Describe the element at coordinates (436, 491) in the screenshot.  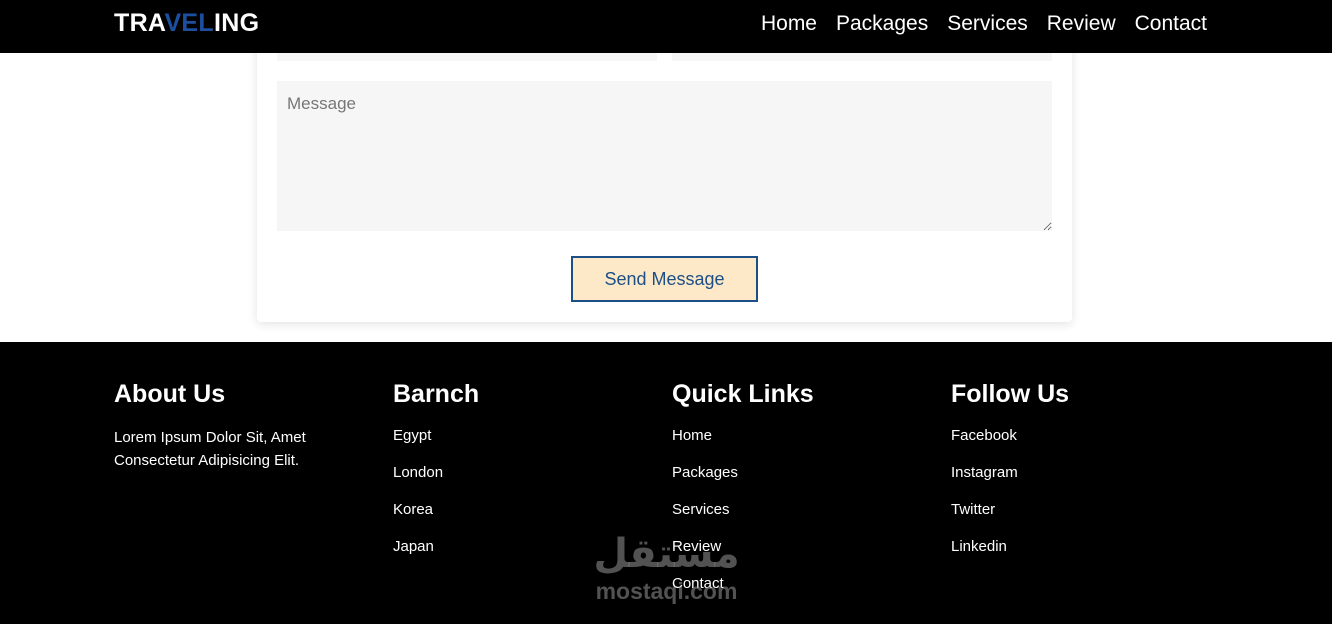
I see `branch-list: Egypt London Korea Japan` at that location.